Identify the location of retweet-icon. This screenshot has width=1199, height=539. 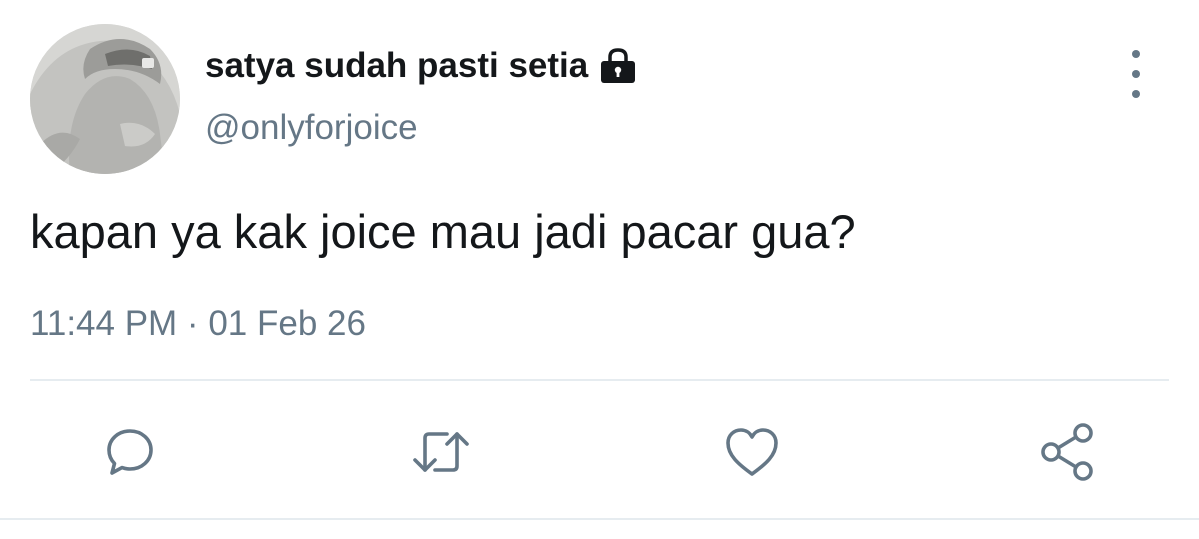
(441, 452).